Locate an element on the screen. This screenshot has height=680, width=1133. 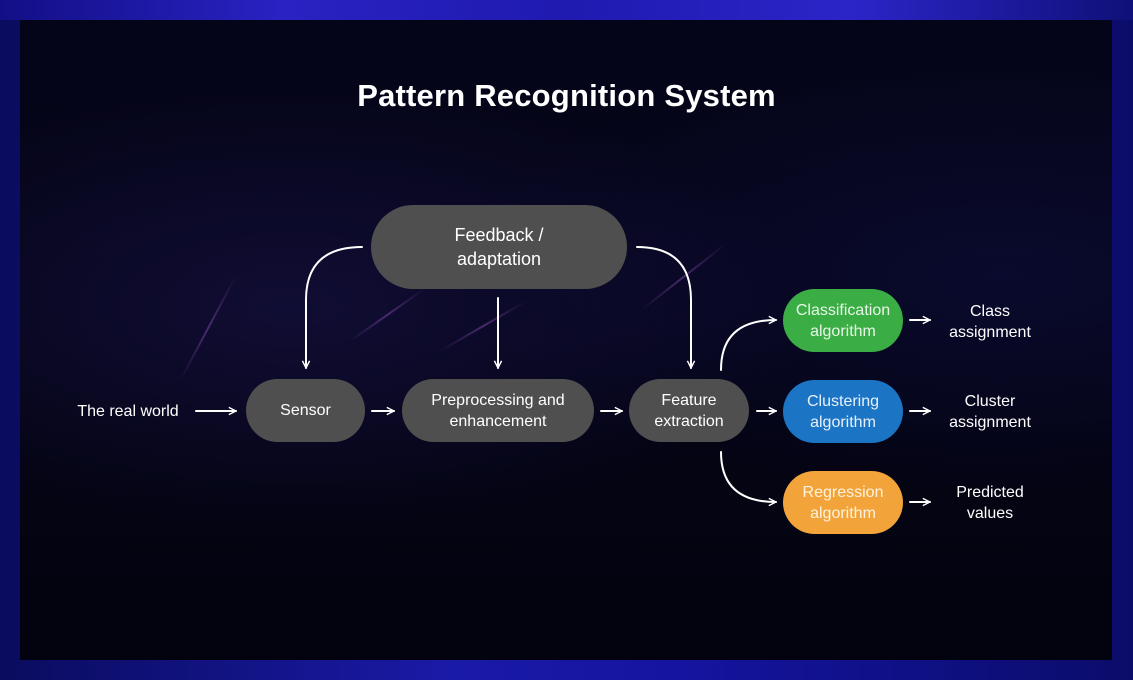
arrow-feedback-to-sensor is located at coordinates (334, 307).